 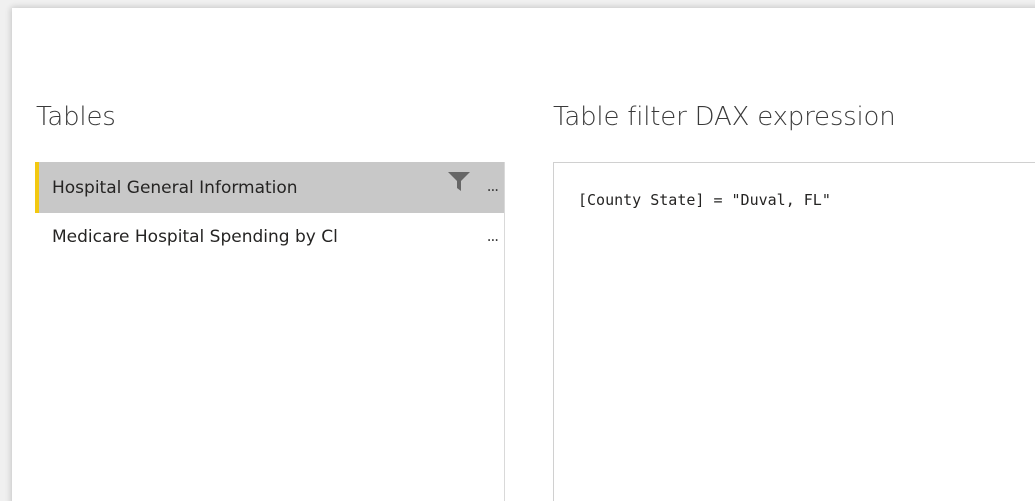 What do you see at coordinates (724, 117) in the screenshot?
I see `dax-expression-heading: Table filter DAX expression` at bounding box center [724, 117].